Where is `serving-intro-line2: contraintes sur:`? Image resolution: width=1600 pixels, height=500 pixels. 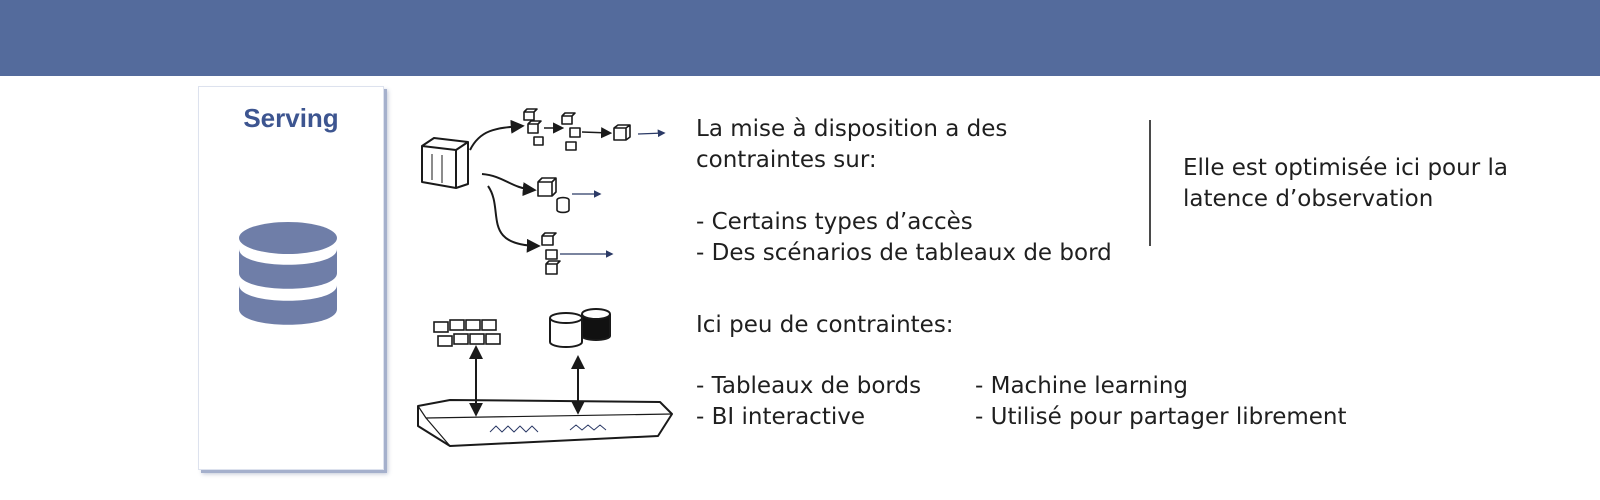
serving-intro-line2: contraintes sur: is located at coordinates (786, 160).